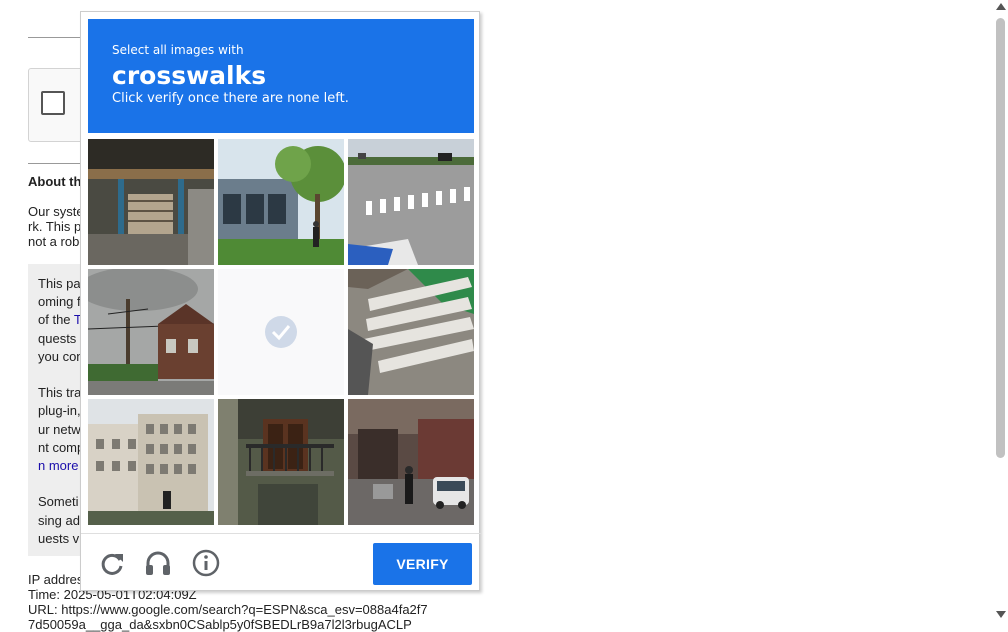 This screenshot has height=632, width=1008. I want to click on verify-button: VERIFY, so click(422, 564).